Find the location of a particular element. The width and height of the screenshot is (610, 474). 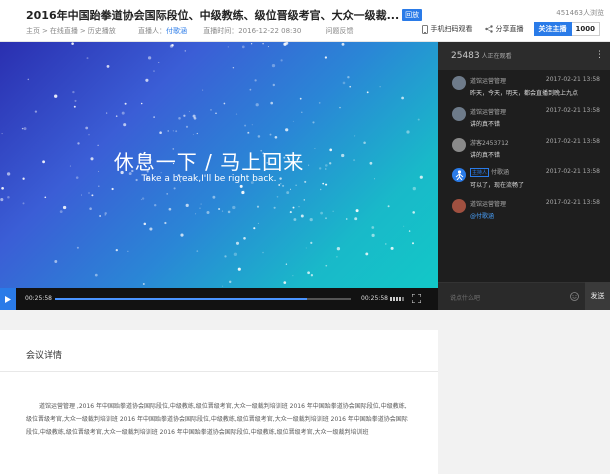

host-label: 直播人： is located at coordinates (151, 31).